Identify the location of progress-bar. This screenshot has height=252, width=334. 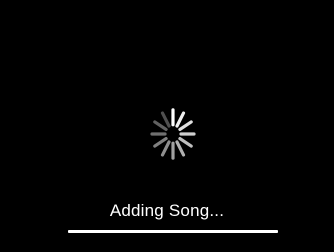
(173, 231).